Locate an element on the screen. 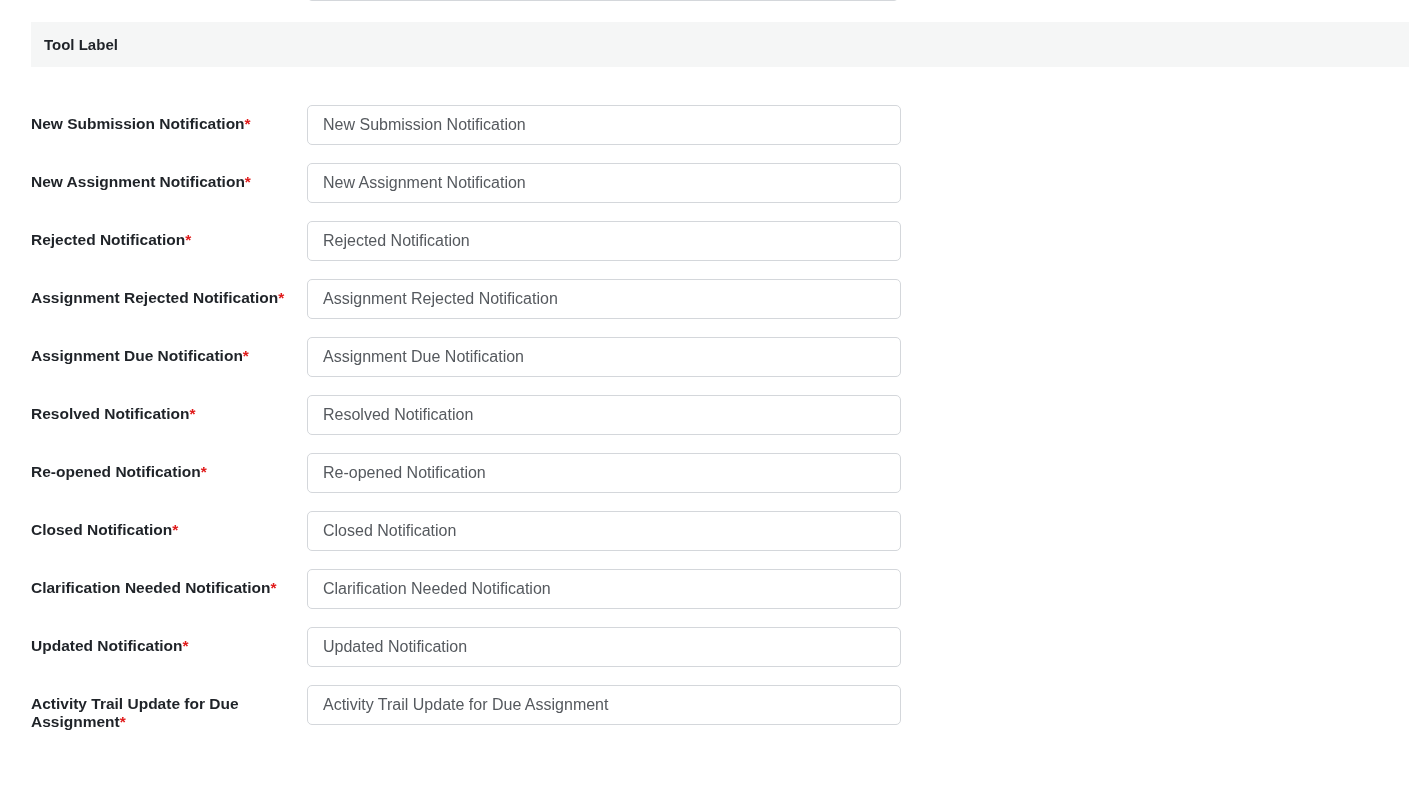 This screenshot has height=798, width=1421. input-field: Activity Trail Update for Due Assignment is located at coordinates (604, 705).